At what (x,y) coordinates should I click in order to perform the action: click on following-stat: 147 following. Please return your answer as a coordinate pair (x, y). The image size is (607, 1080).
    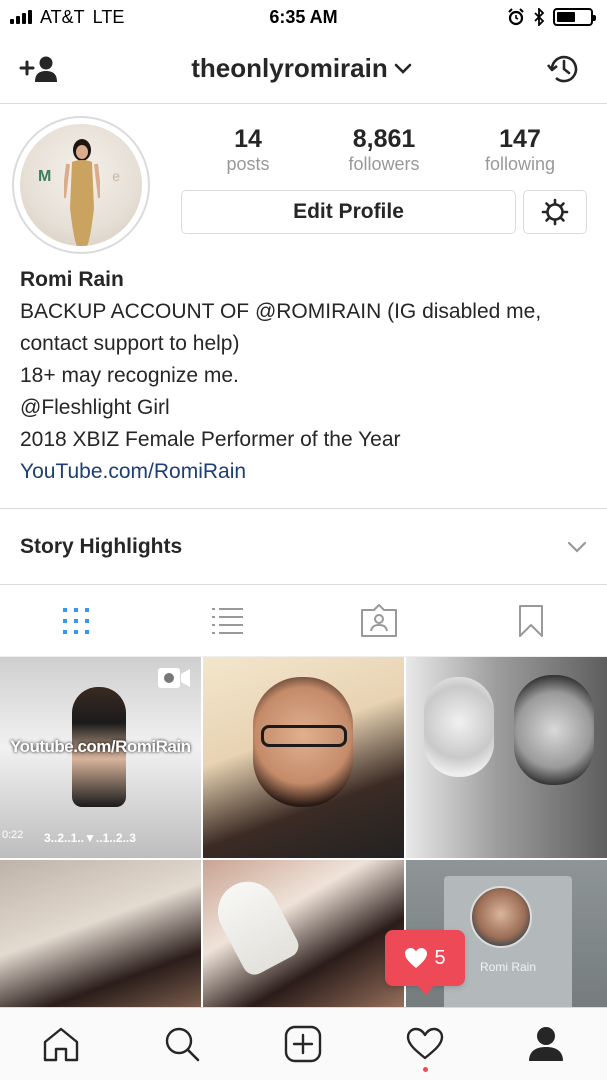
    Looking at the image, I should click on (520, 150).